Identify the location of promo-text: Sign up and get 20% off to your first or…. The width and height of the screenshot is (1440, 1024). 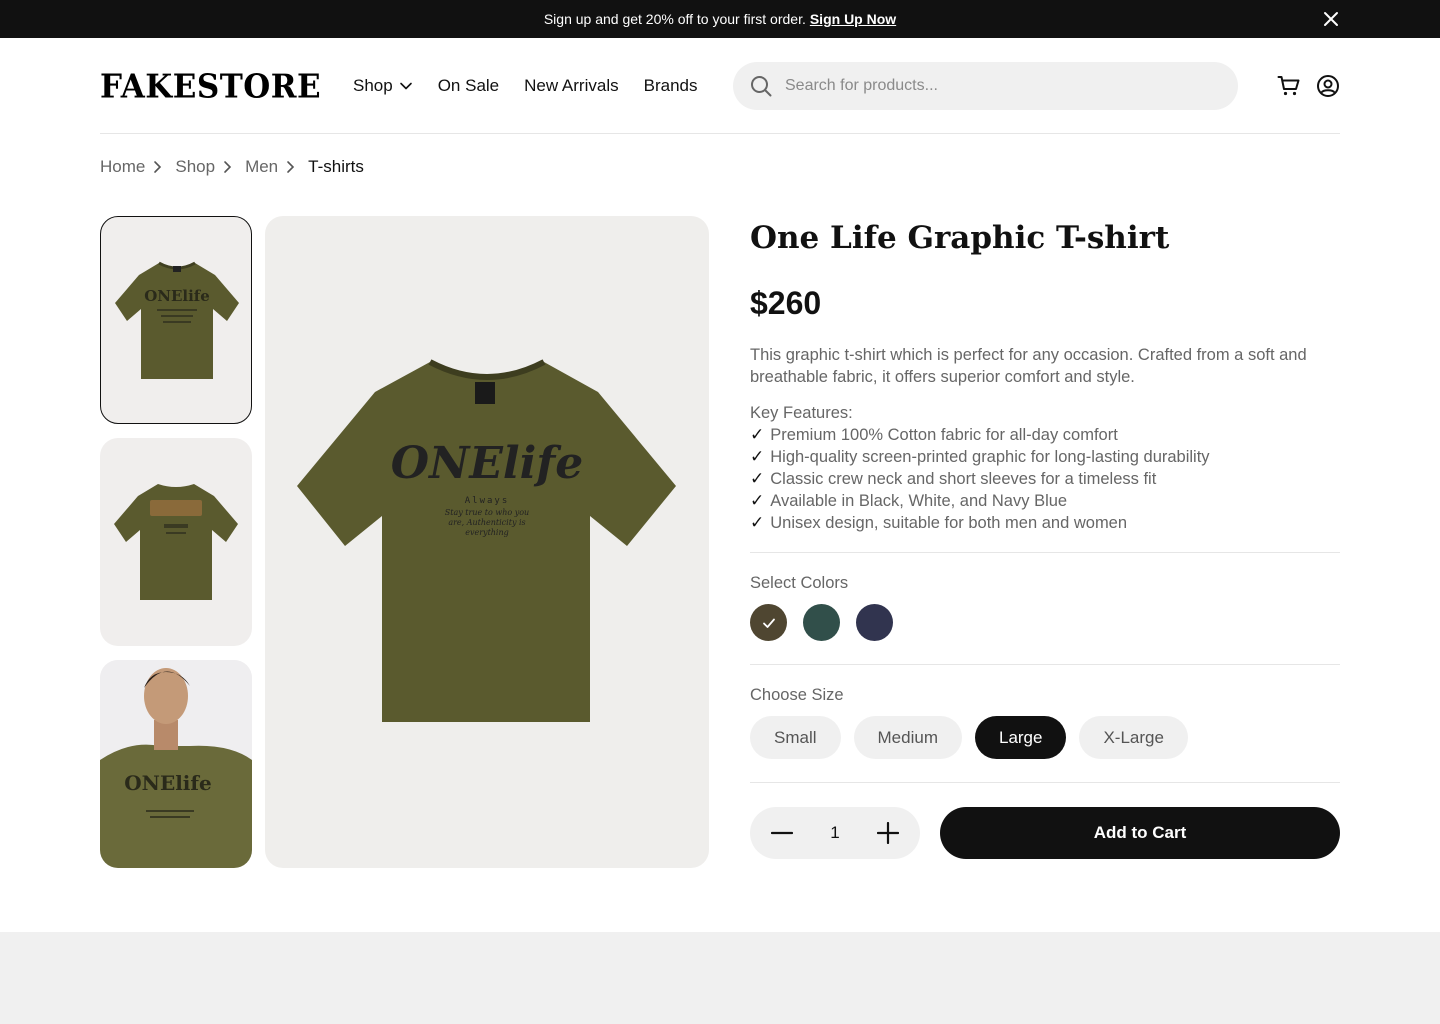
(674, 19).